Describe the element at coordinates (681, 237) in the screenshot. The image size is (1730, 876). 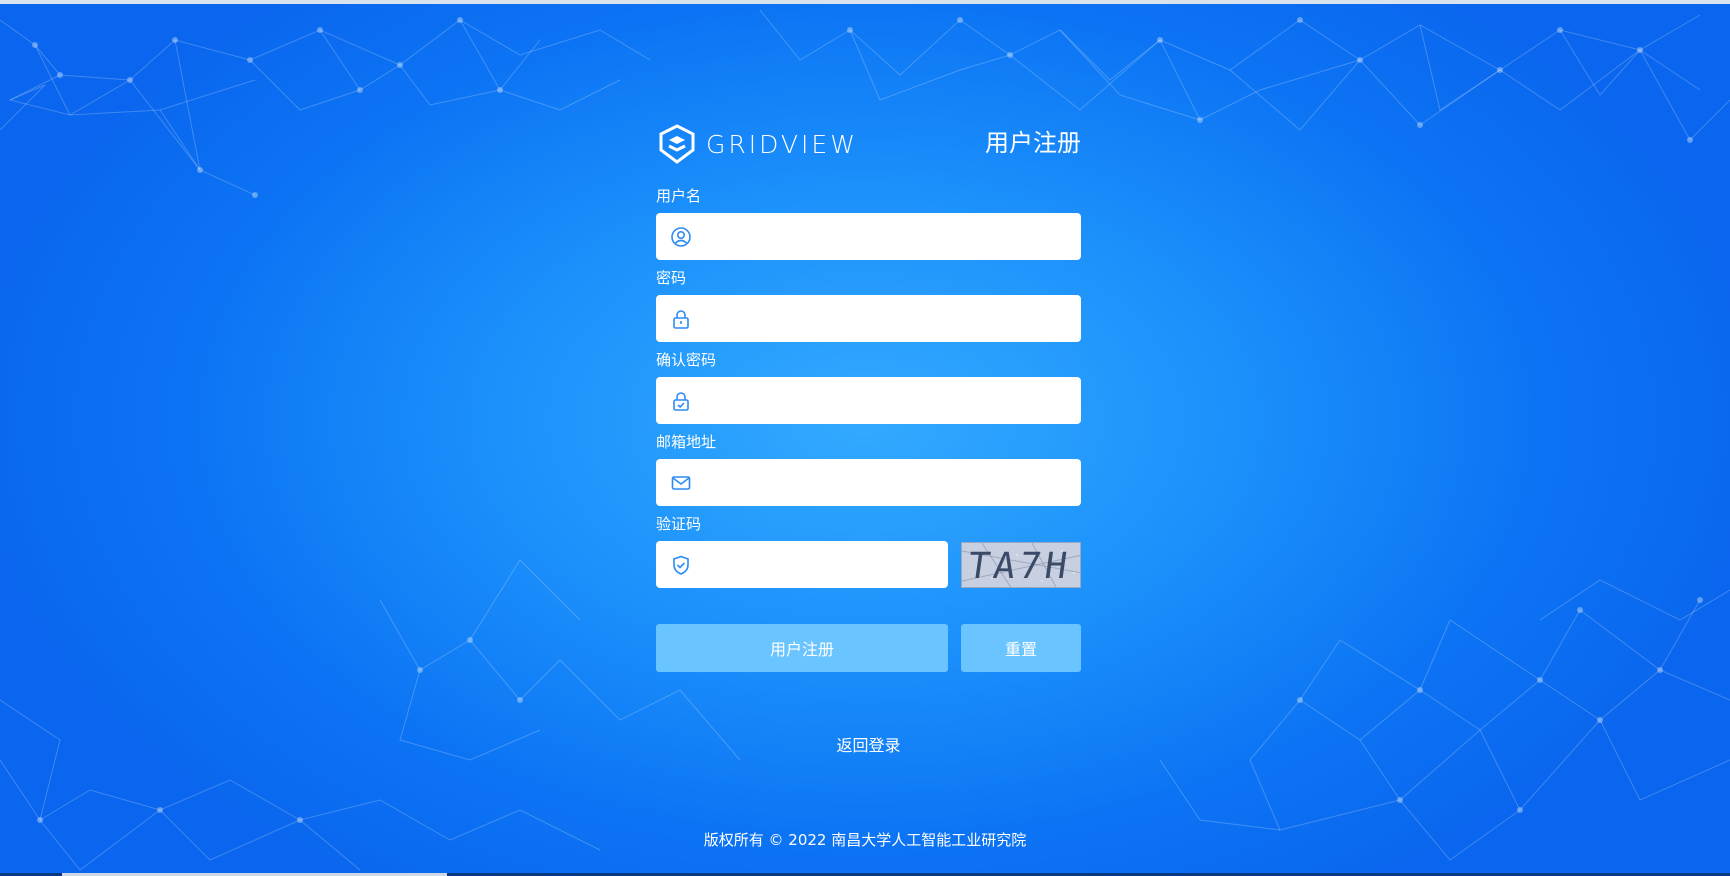
I see `user-icon` at that location.